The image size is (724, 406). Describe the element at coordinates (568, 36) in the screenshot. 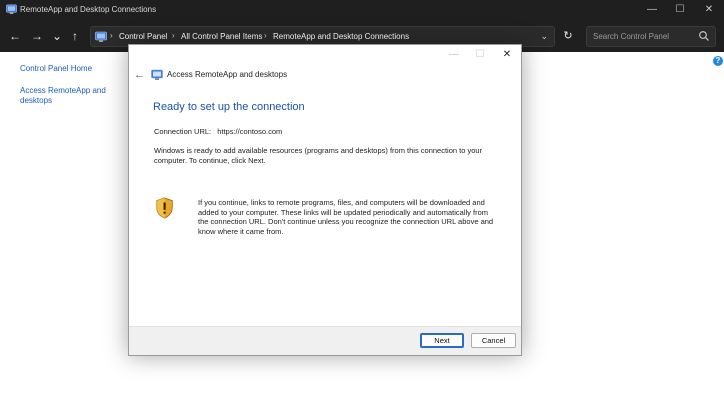

I see `refresh-button: ↻` at that location.